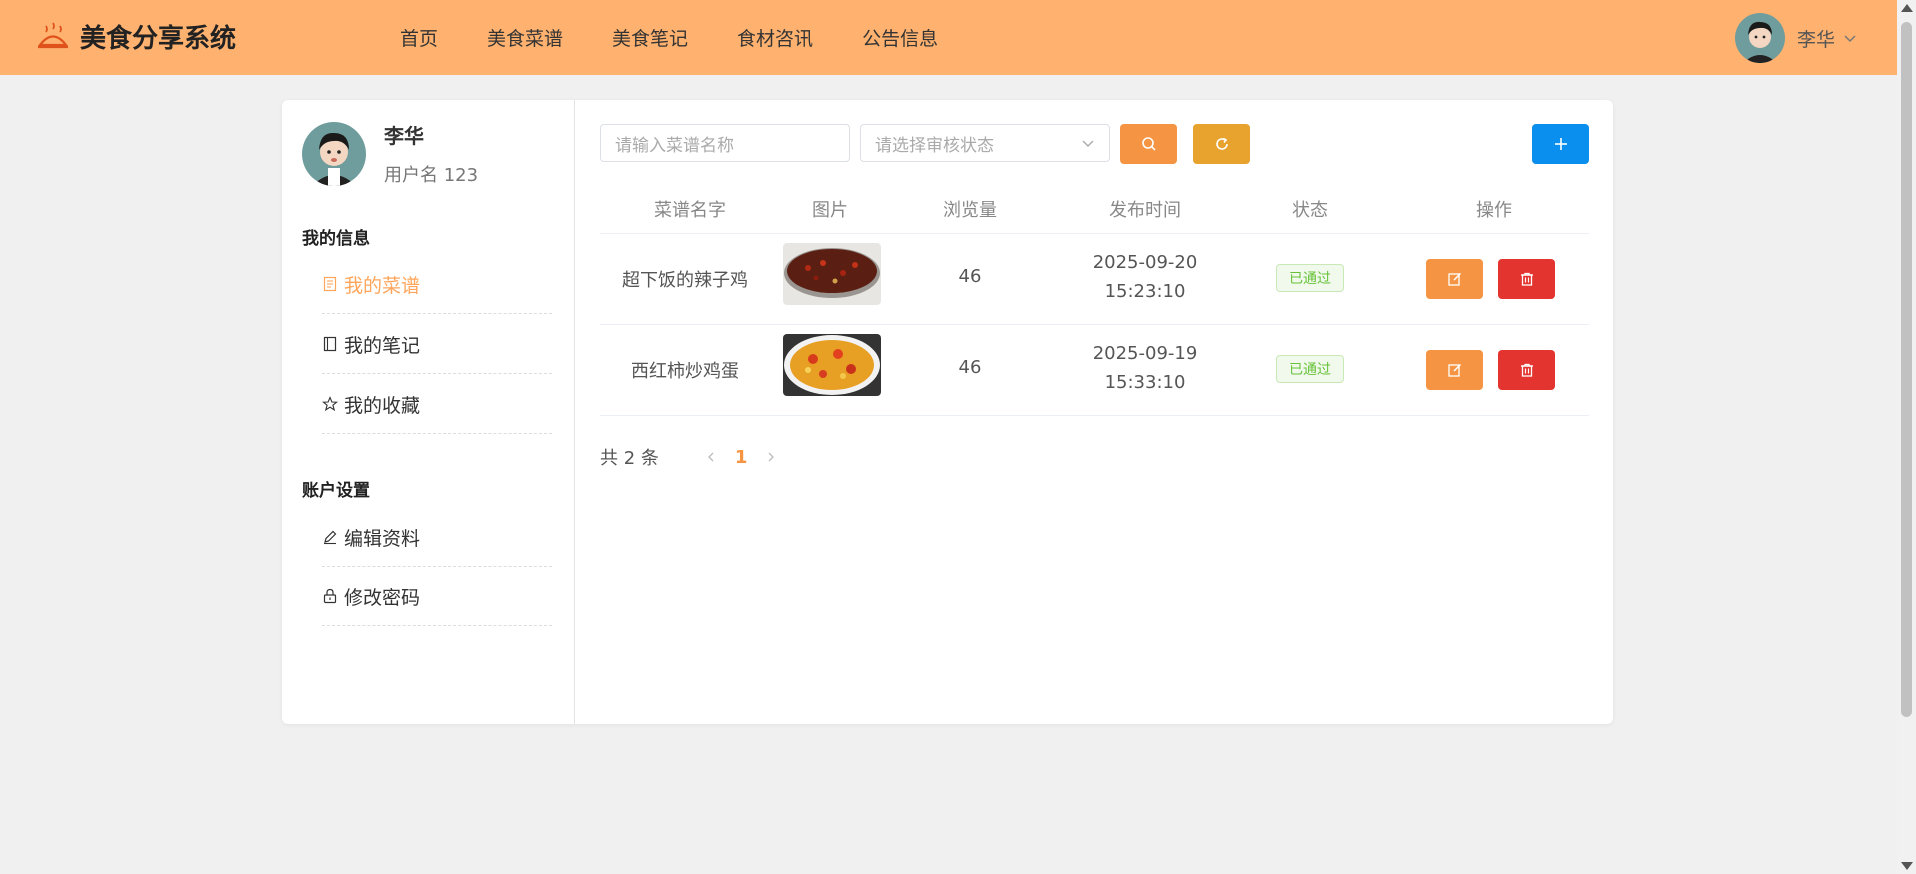  Describe the element at coordinates (525, 37) in the screenshot. I see `nav-recipes: 美食菜谱` at that location.